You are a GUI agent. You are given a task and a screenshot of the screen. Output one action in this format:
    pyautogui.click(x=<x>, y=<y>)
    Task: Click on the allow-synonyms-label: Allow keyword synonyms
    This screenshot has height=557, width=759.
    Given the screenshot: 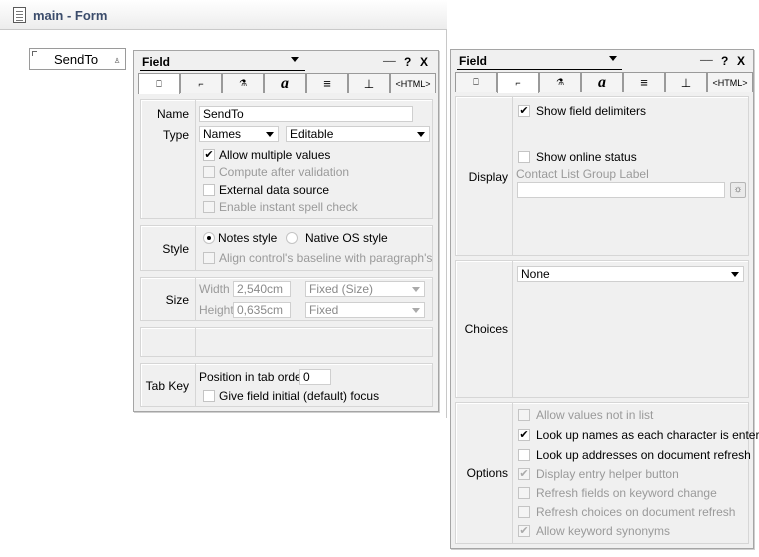 What is the action you would take?
    pyautogui.click(x=603, y=531)
    